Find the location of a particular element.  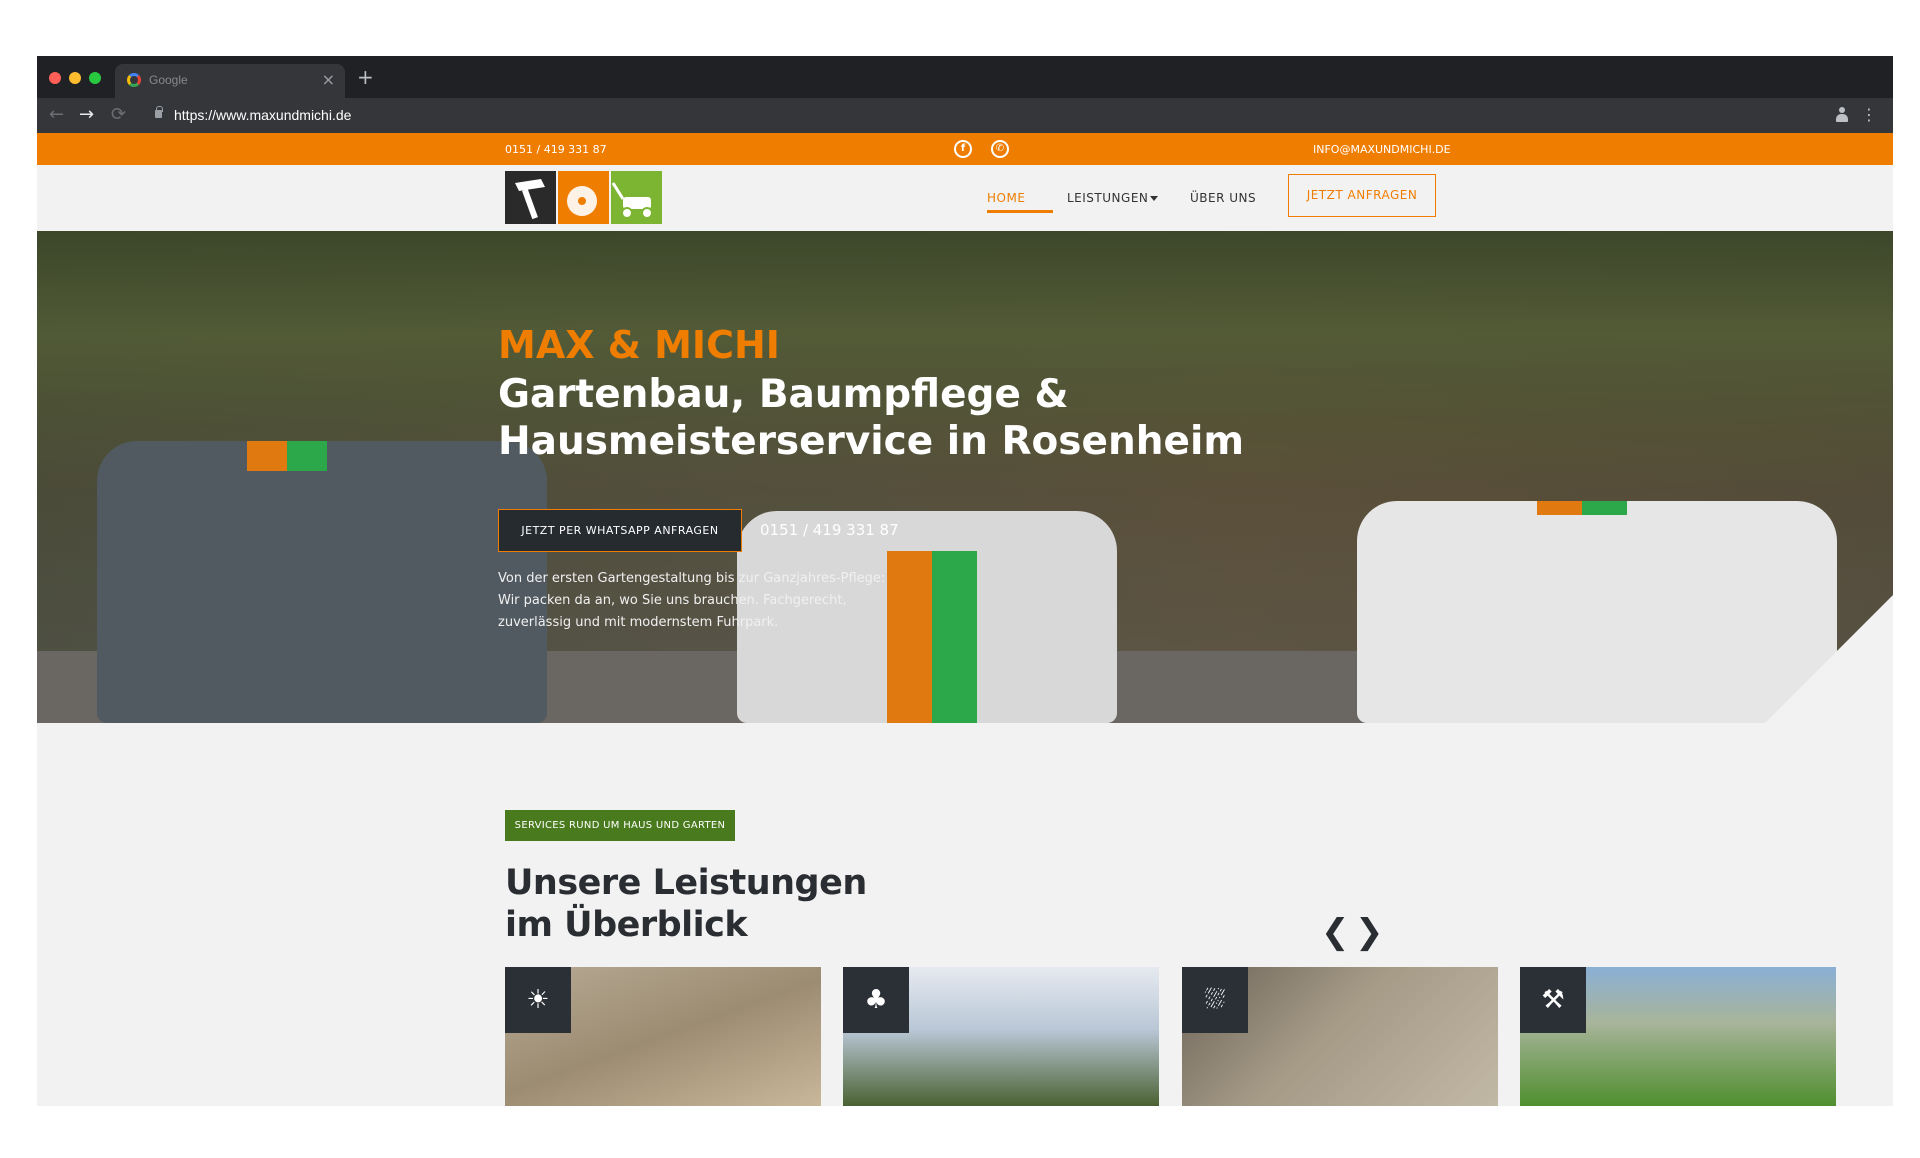

hero-headline-line2: Hausmeisterservice in Rosenheim is located at coordinates (871, 441).